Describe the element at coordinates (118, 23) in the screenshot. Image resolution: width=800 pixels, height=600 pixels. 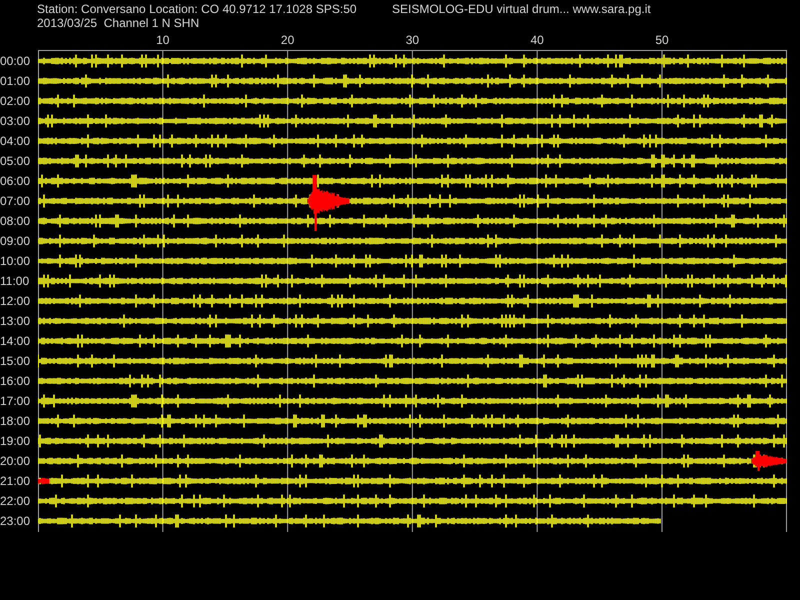
I see `date-channel: 2013/03/25 Channel 1 N SHN` at that location.